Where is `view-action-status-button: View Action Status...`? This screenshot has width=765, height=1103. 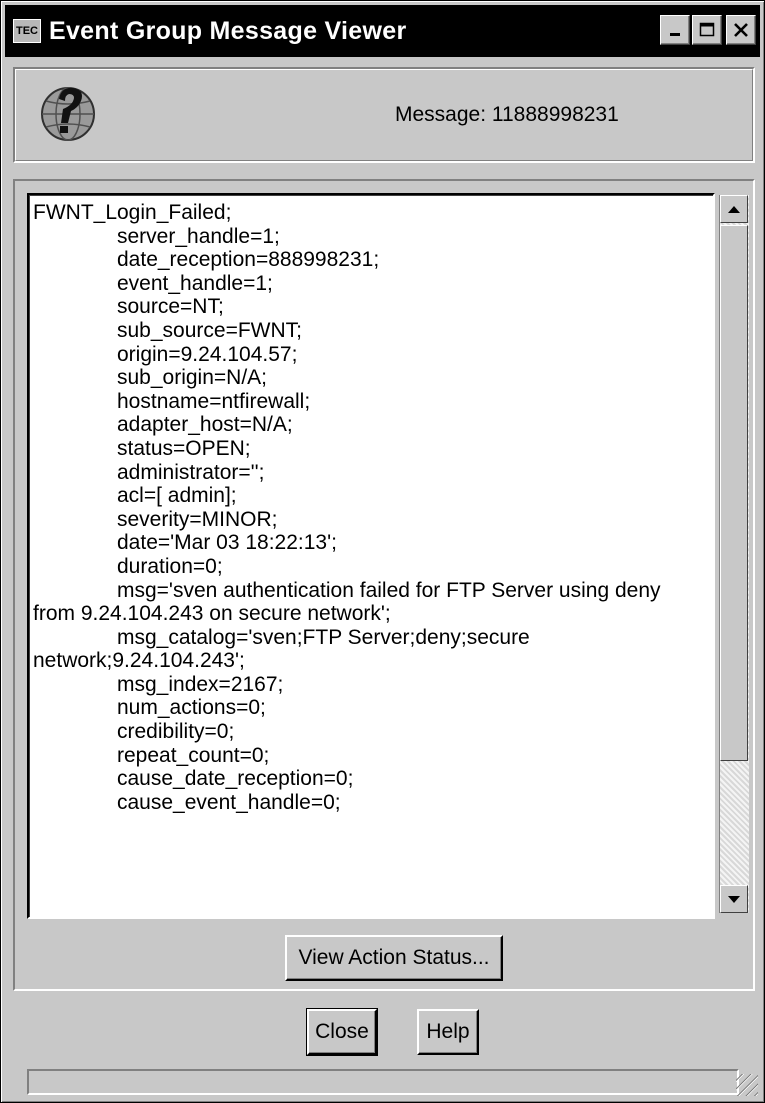 view-action-status-button: View Action Status... is located at coordinates (394, 958).